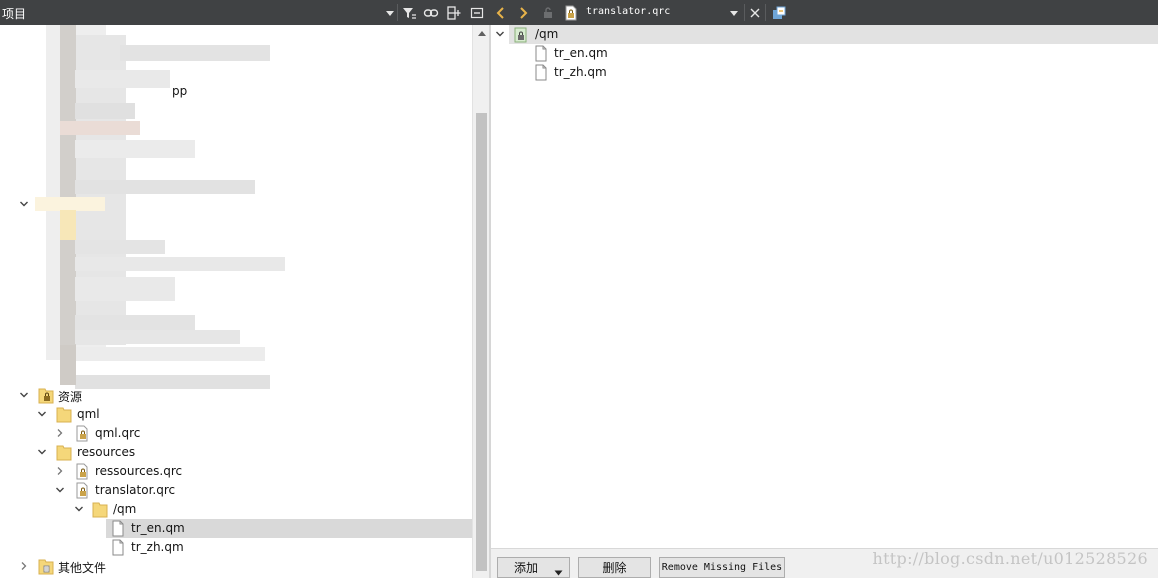 This screenshot has width=1158, height=578. Describe the element at coordinates (722, 567) in the screenshot. I see `remove-missing-files-button: Remove Missing Files` at that location.